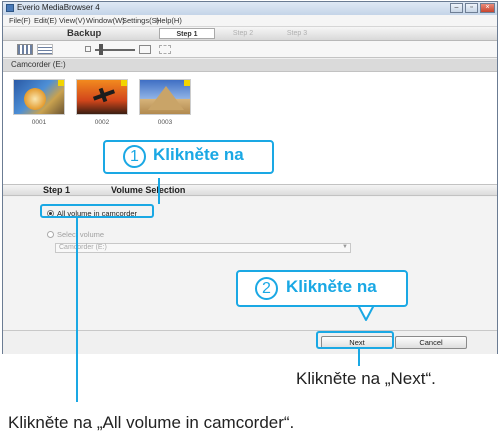 This screenshot has width=500, height=447. I want to click on menu-file: File(F), so click(20, 20).